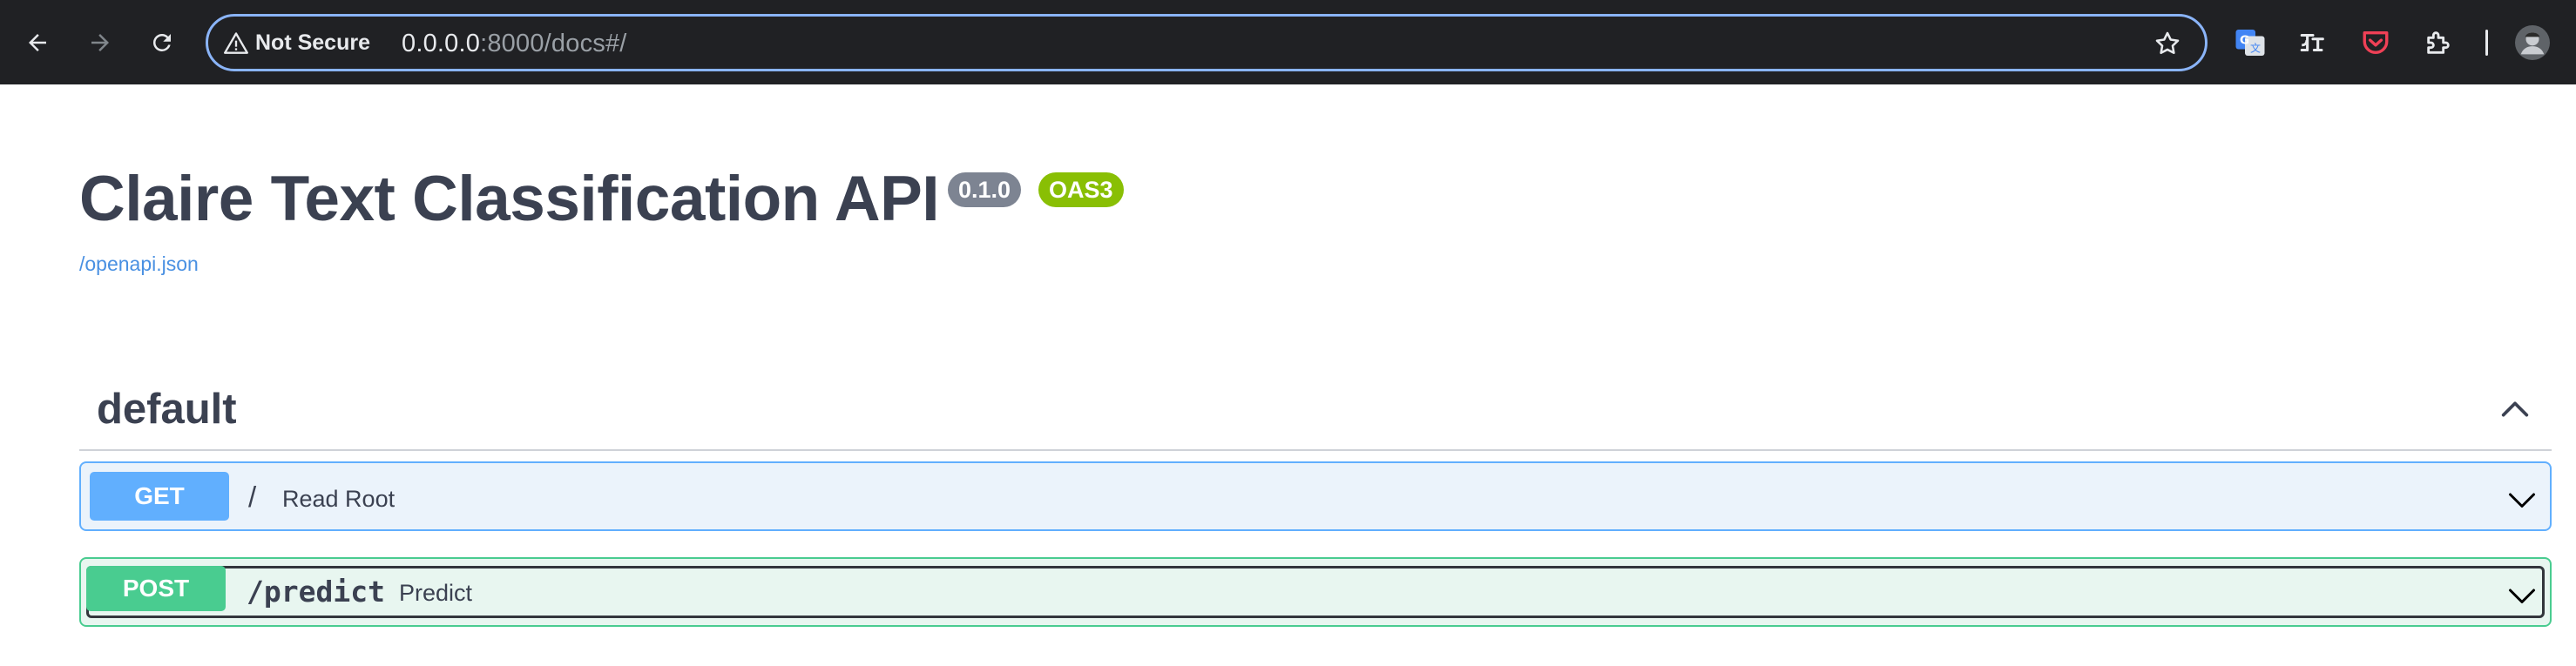  I want to click on extension-icon, so click(2313, 43).